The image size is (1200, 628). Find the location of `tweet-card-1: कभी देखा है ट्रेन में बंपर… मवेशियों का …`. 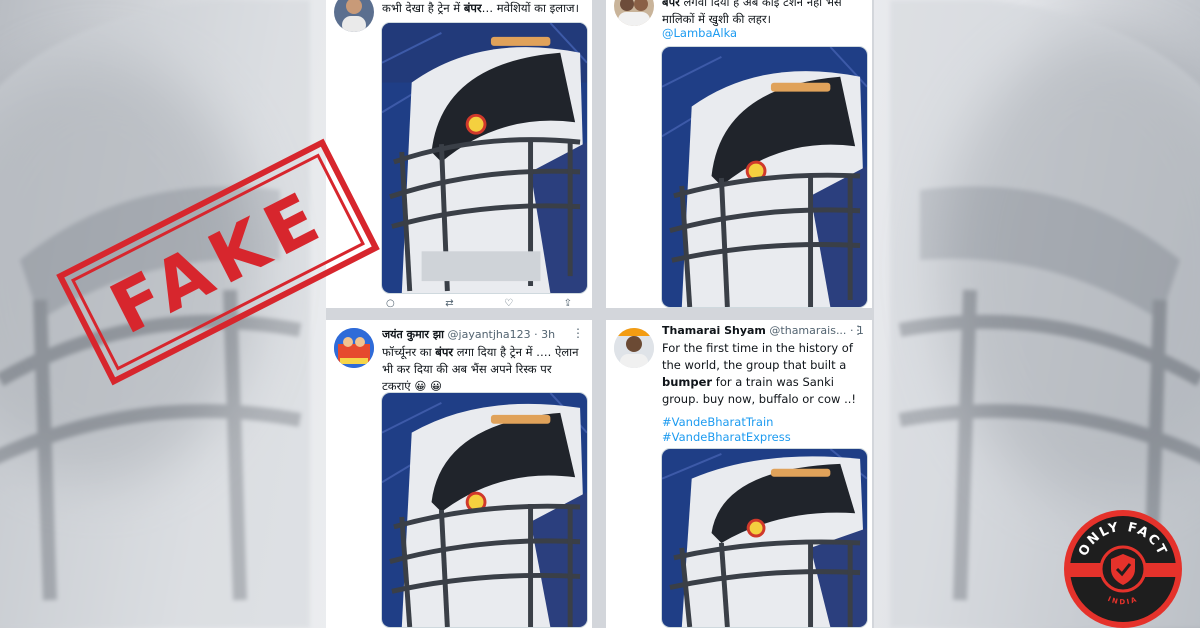

tweet-card-1: कभी देखा है ट्रेन में बंपर… मवेशियों का … is located at coordinates (459, 154).